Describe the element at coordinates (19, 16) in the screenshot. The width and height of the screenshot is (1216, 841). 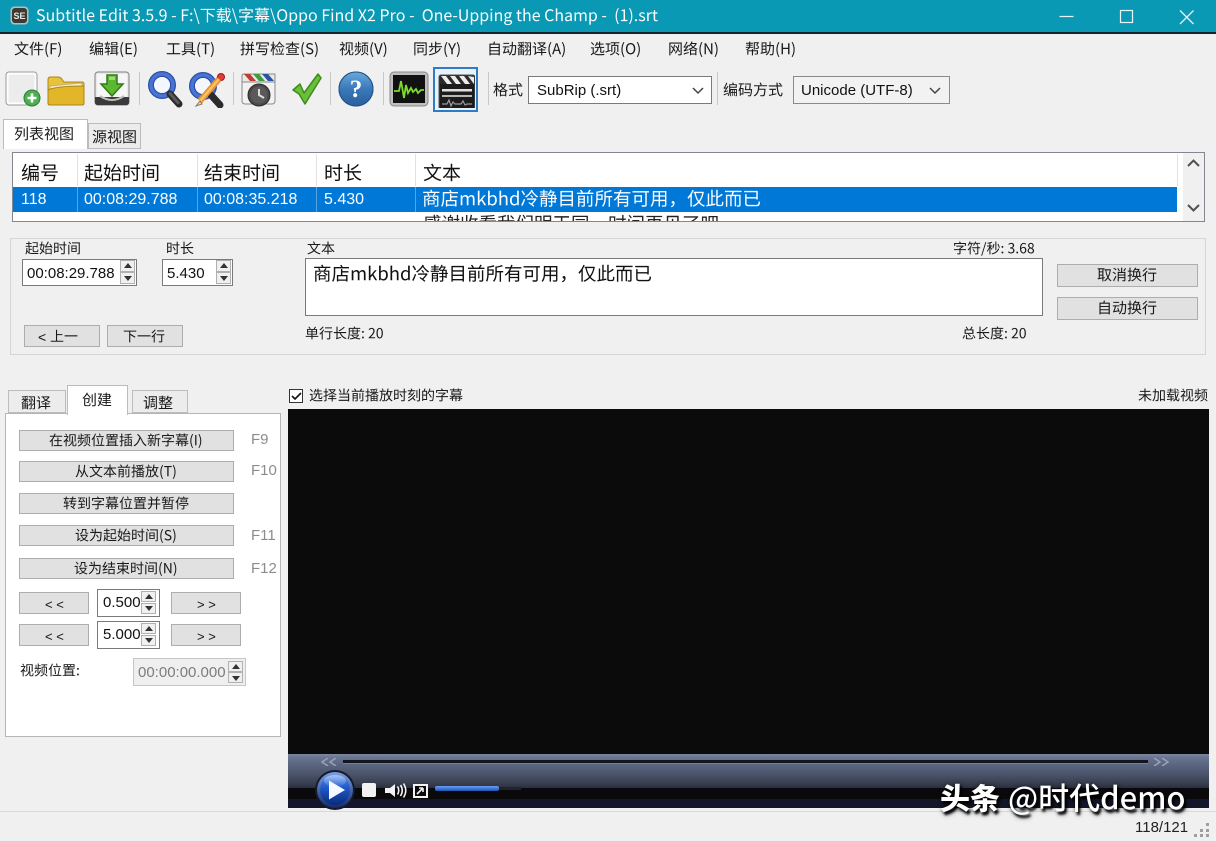
I see `svg-text: SE` at that location.